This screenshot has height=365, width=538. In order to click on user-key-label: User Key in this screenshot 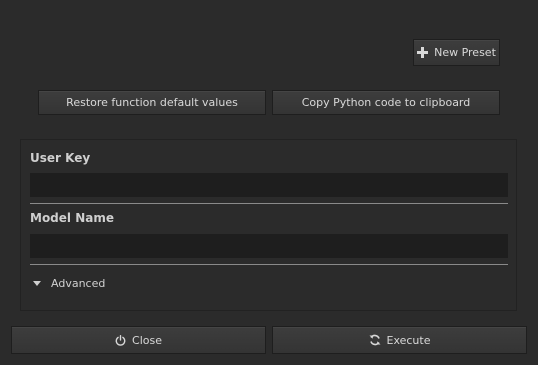, I will do `click(60, 158)`.